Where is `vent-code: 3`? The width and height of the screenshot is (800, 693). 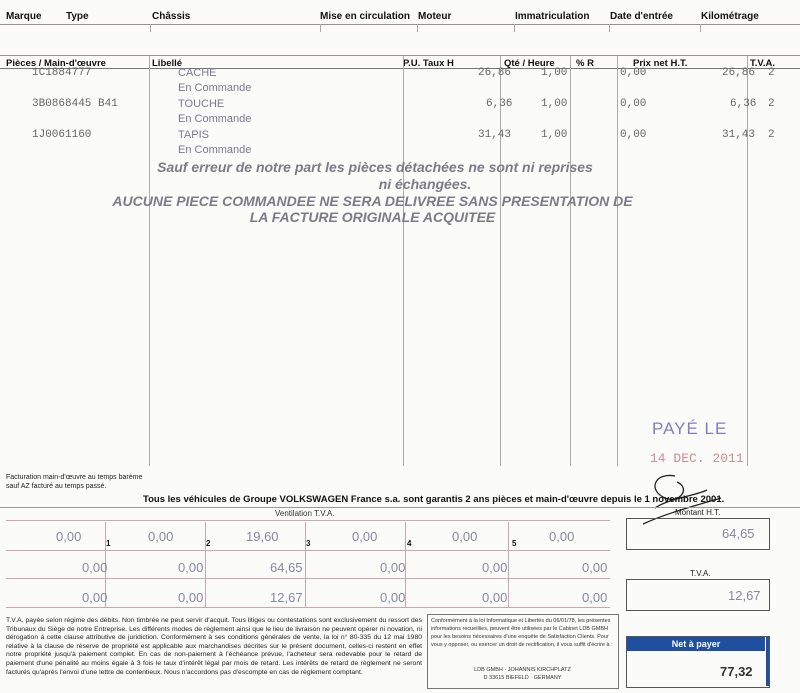 vent-code: 3 is located at coordinates (308, 543).